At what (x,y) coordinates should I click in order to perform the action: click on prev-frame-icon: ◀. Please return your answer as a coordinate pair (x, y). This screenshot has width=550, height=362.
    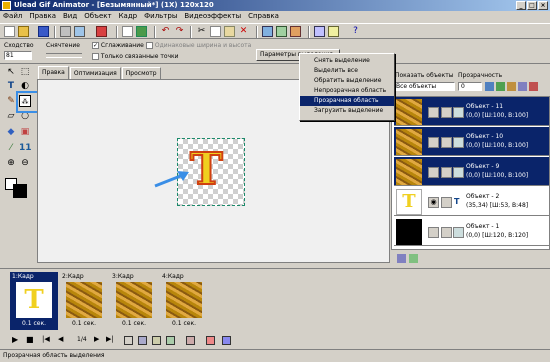
    Looking at the image, I should click on (60, 339).